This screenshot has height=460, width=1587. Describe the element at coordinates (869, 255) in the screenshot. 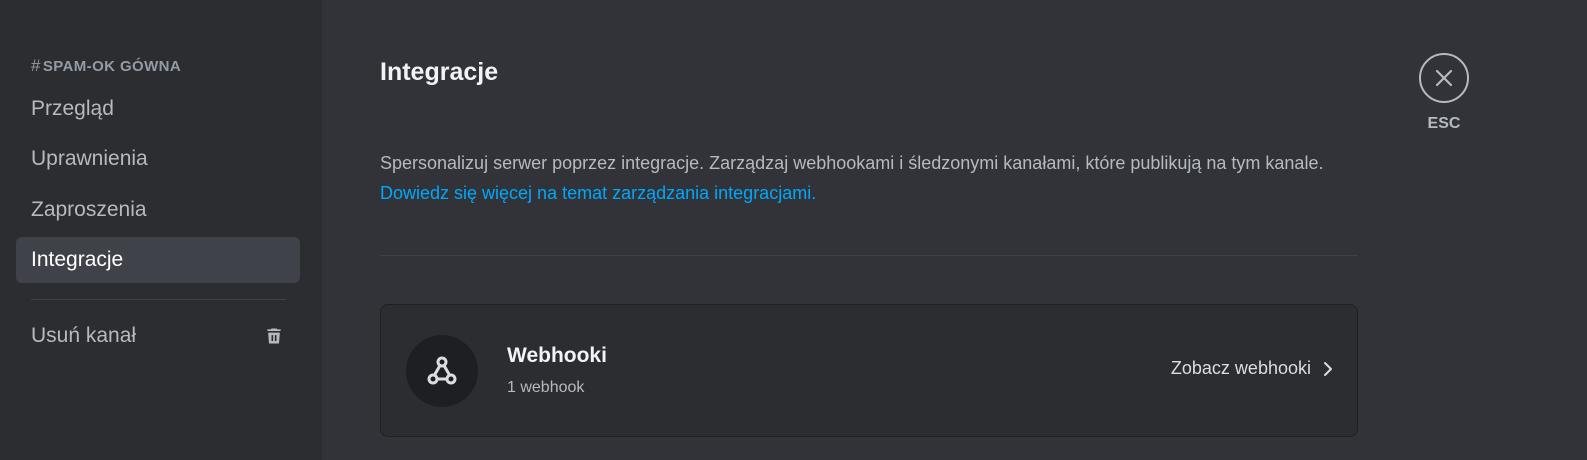

I see `section-divider` at that location.